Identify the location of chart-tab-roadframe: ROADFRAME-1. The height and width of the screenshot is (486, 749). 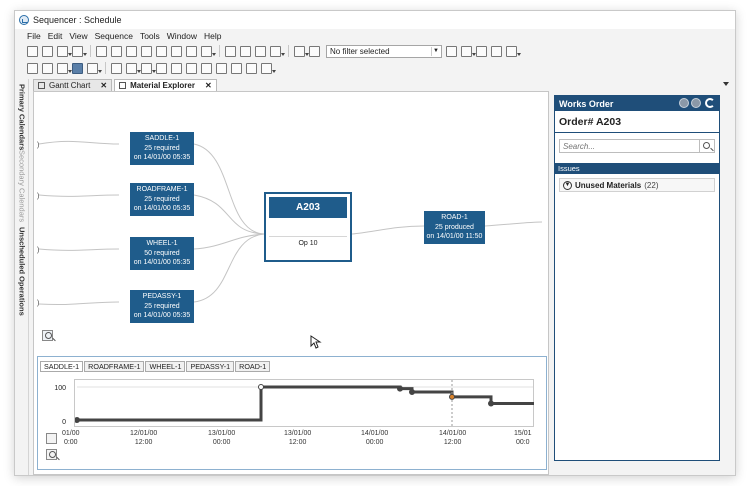
(114, 366).